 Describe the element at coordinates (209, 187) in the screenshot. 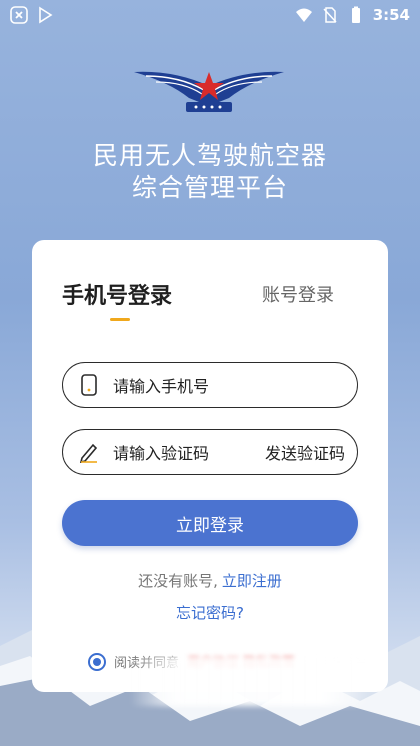

I see `app-title-line2: 综合管理平台` at that location.